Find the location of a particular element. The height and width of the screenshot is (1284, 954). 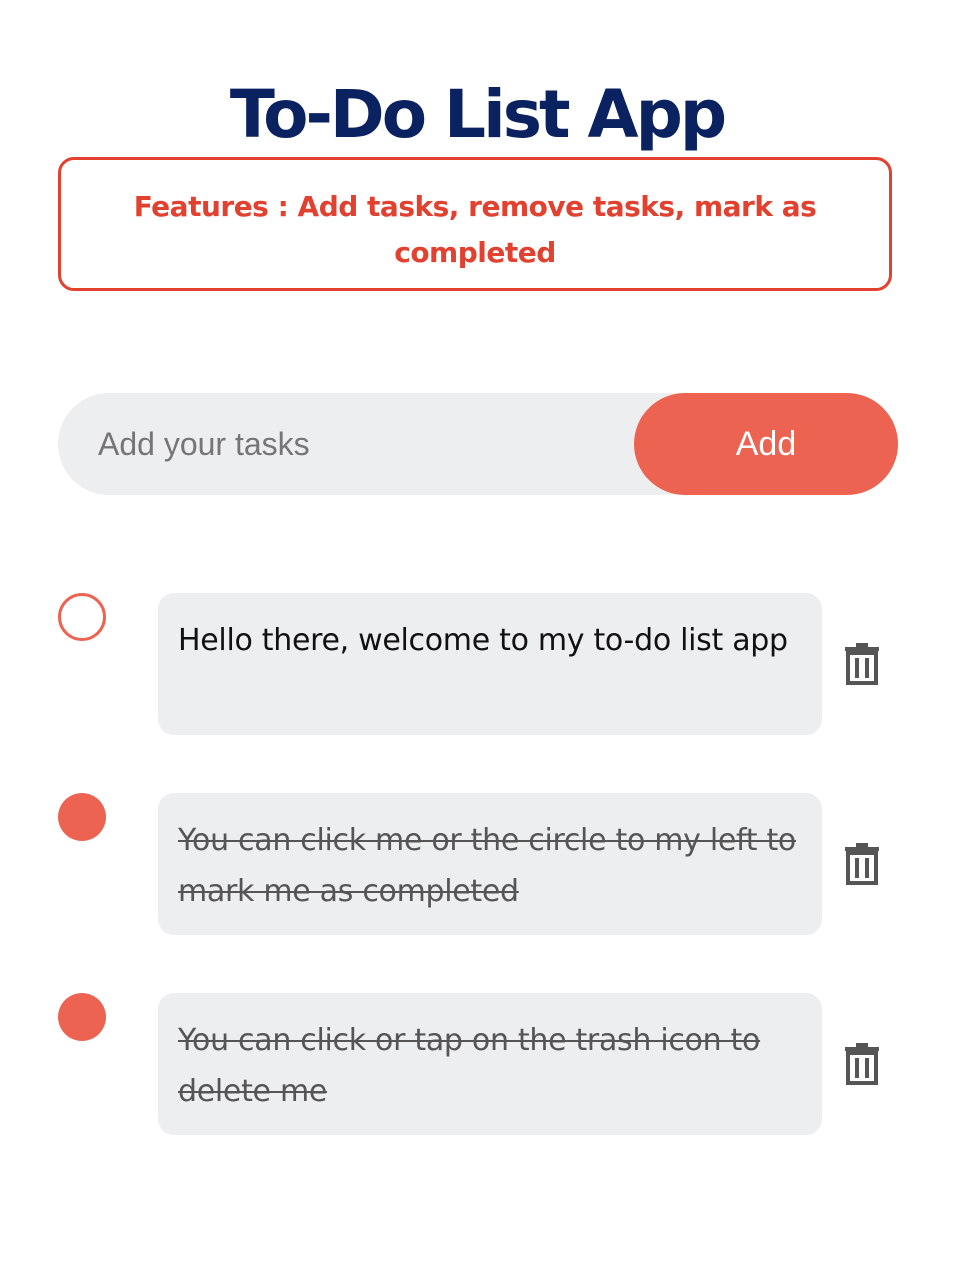

add-task-bar: Add is located at coordinates (478, 444).